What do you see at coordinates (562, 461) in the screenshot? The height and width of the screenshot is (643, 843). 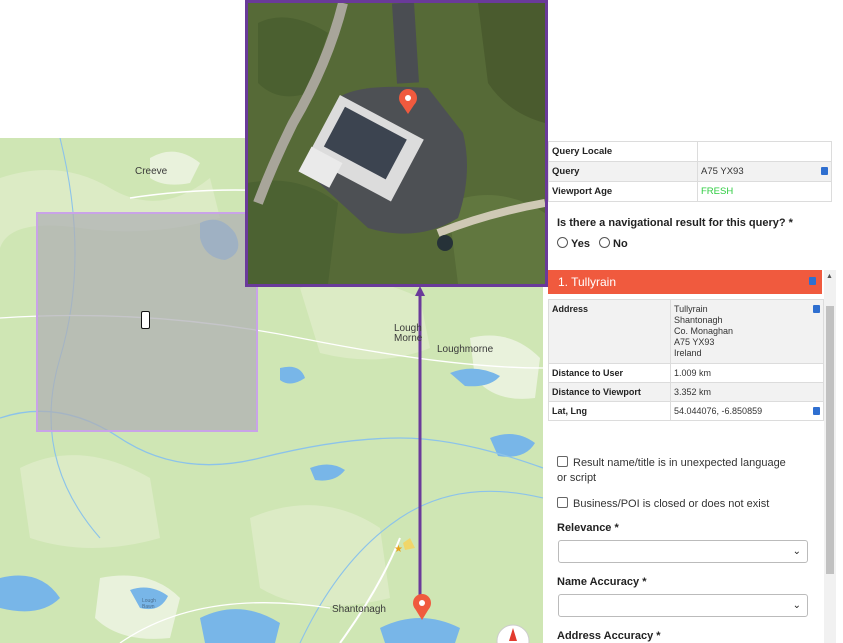 I see `unexpected-language-checkbox` at bounding box center [562, 461].